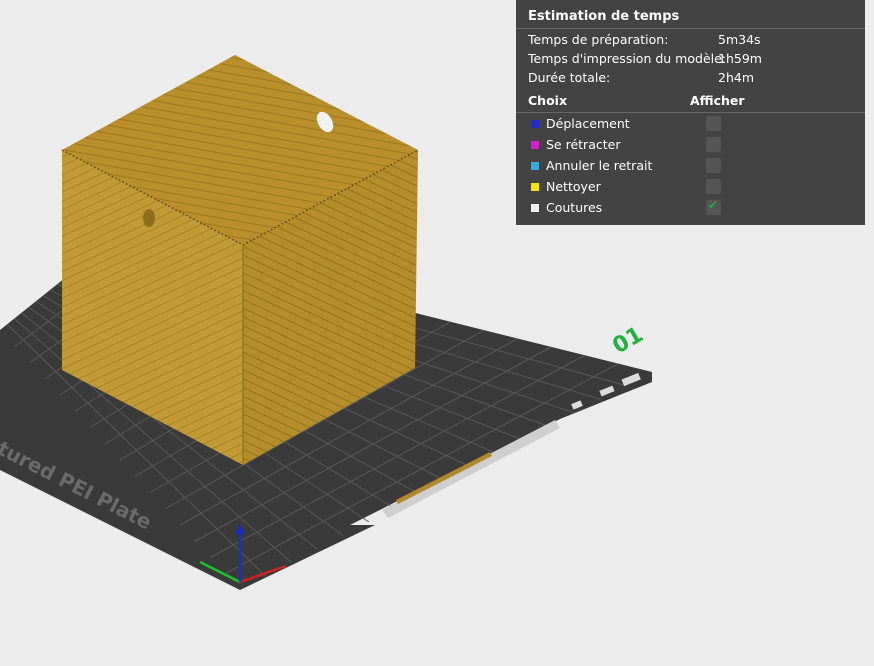  Describe the element at coordinates (583, 144) in the screenshot. I see `legend-label: Se rétracter` at that location.